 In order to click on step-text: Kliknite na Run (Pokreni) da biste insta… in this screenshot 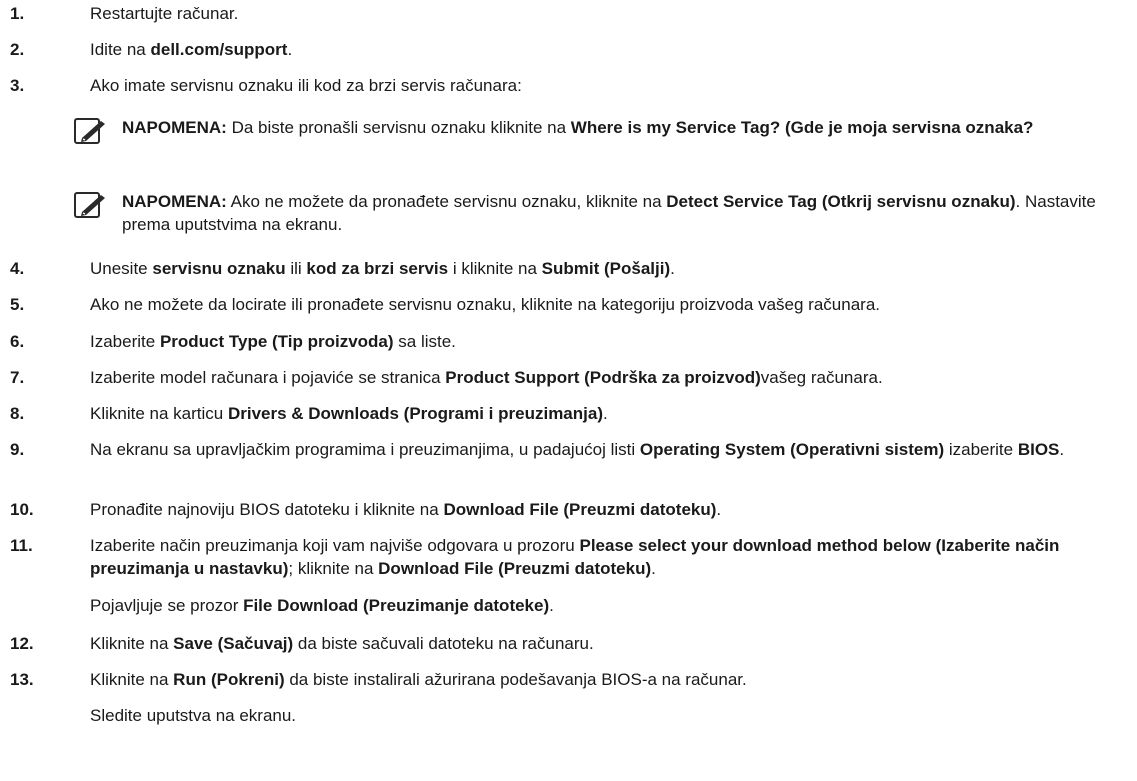, I will do `click(607, 679)`.